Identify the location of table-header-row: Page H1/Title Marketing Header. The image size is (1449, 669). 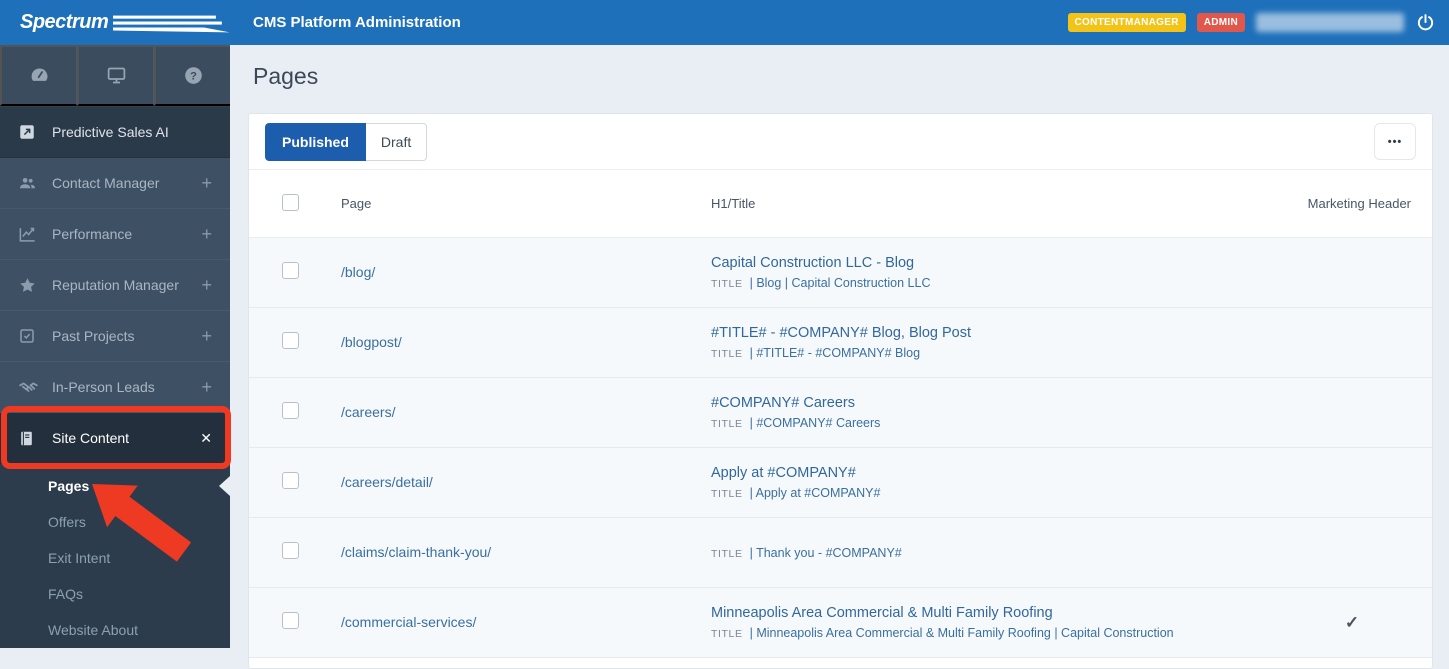
(840, 204).